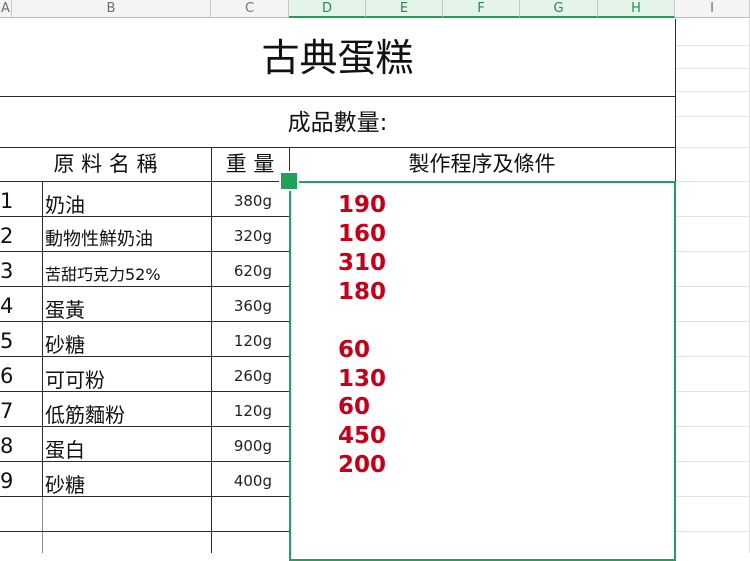 This screenshot has height=561, width=750. Describe the element at coordinates (65, 448) in the screenshot. I see `ingredient-cell: 蛋白` at that location.